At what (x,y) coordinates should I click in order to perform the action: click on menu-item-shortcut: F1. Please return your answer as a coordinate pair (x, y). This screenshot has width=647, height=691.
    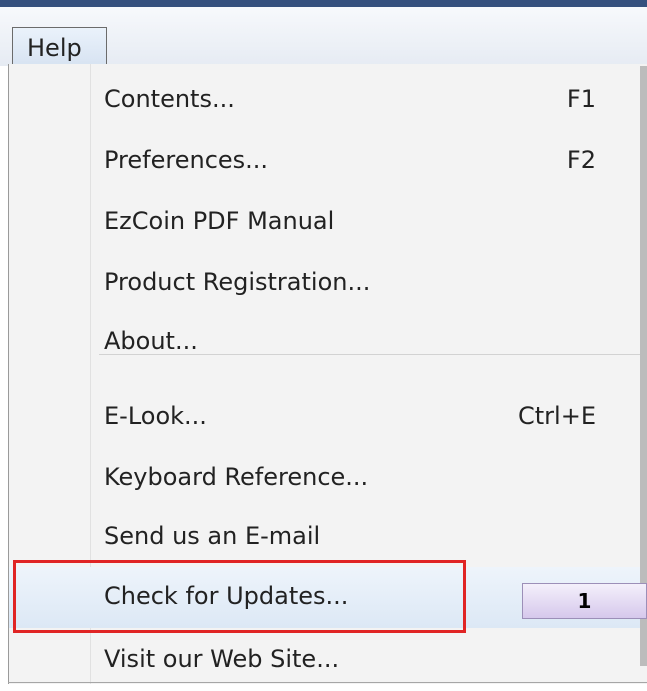
    Looking at the image, I should click on (581, 99).